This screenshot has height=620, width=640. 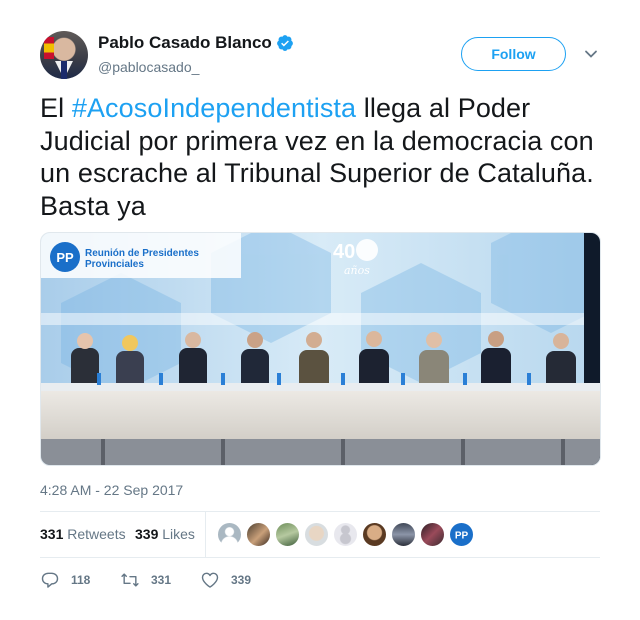 I want to click on likes-stat: 339 Likes, so click(x=165, y=534).